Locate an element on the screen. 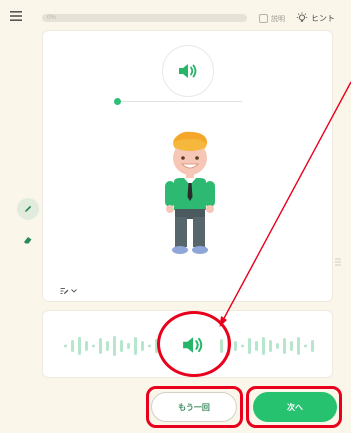 The width and height of the screenshot is (351, 433). edit-mode-dropdown is located at coordinates (68, 291).